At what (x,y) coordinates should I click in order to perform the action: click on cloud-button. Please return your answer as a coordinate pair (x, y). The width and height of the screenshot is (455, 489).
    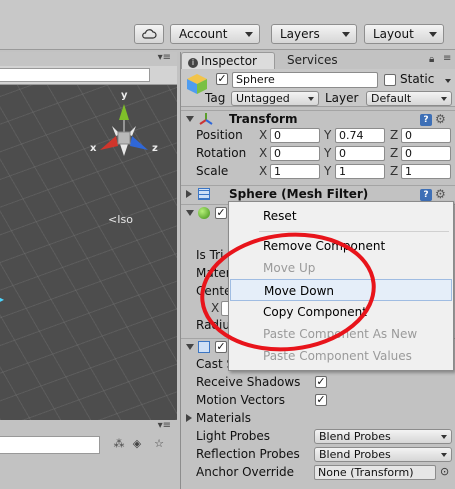
    Looking at the image, I should click on (149, 34).